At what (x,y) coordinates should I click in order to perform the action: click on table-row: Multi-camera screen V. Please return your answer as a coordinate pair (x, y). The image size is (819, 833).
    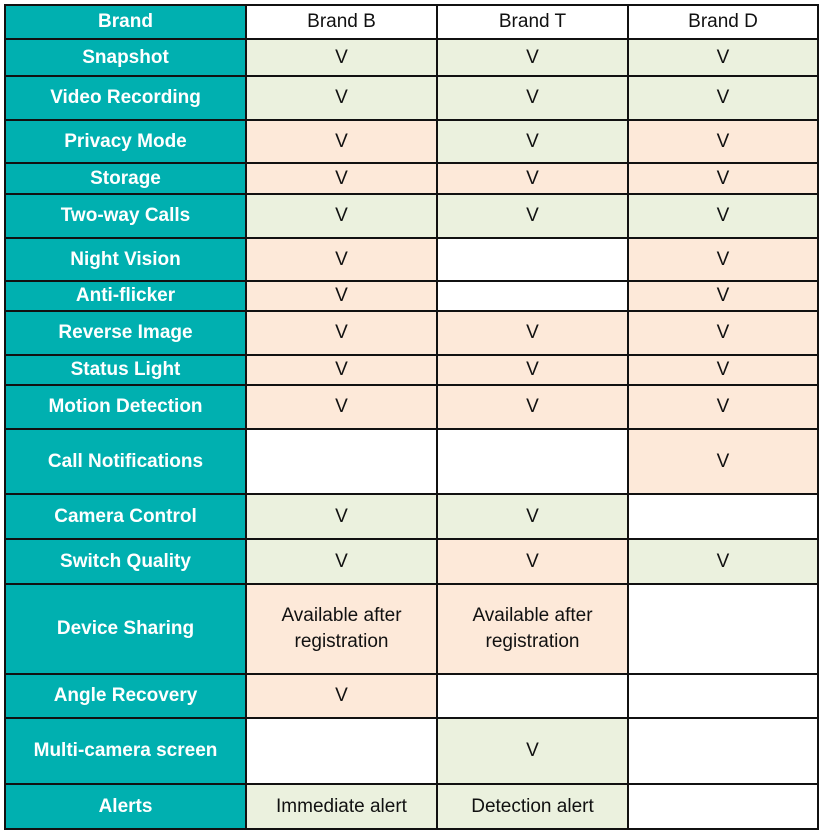
    Looking at the image, I should click on (411, 751).